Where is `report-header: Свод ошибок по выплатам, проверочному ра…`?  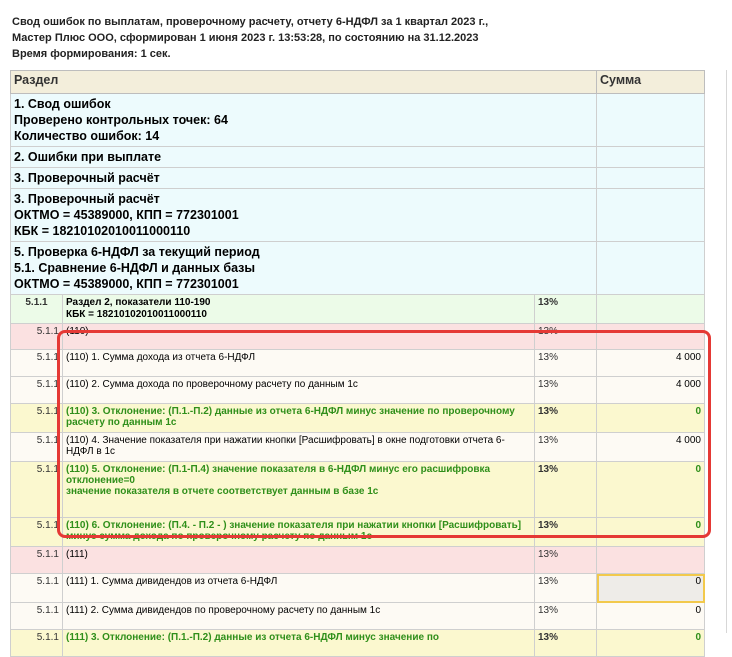
report-header: Свод ошибок по выплатам, проверочному ра… is located at coordinates (250, 38).